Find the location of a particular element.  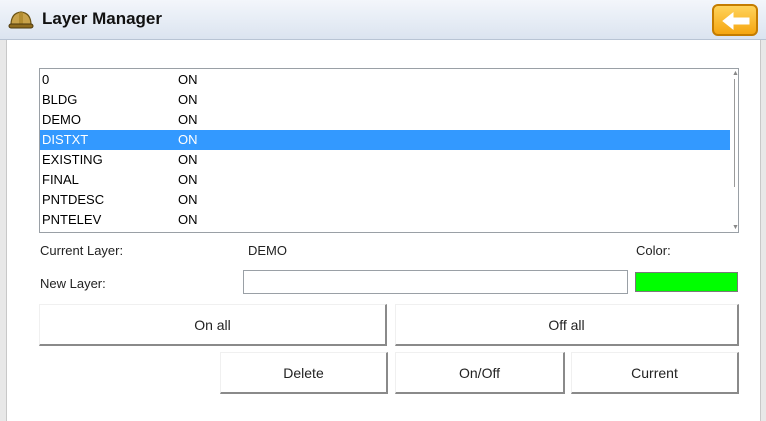

scroll-down-arrow-icon: ▼ is located at coordinates (735, 227).